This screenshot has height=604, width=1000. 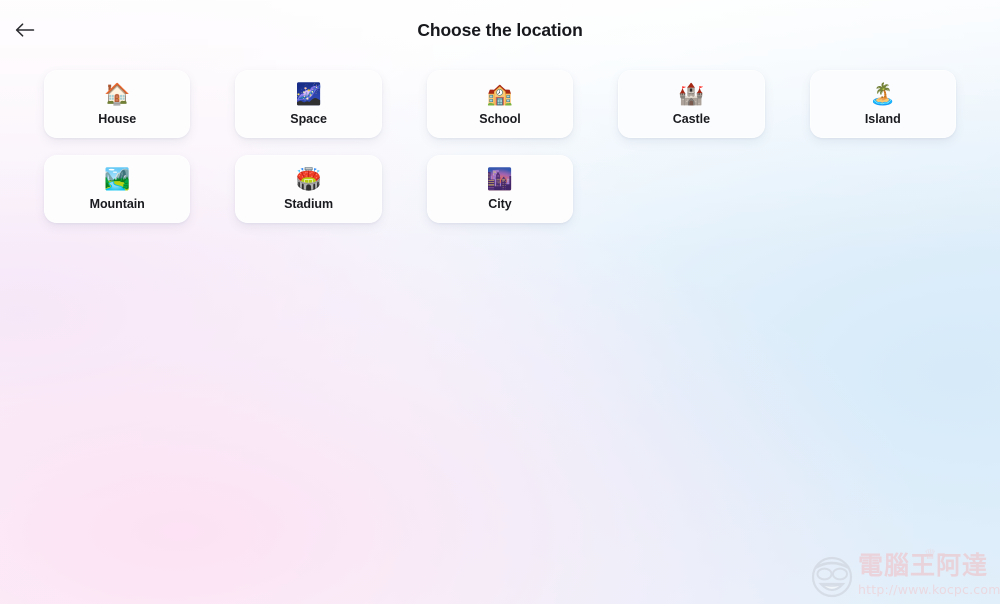 I want to click on location-card-label: Space, so click(x=308, y=118).